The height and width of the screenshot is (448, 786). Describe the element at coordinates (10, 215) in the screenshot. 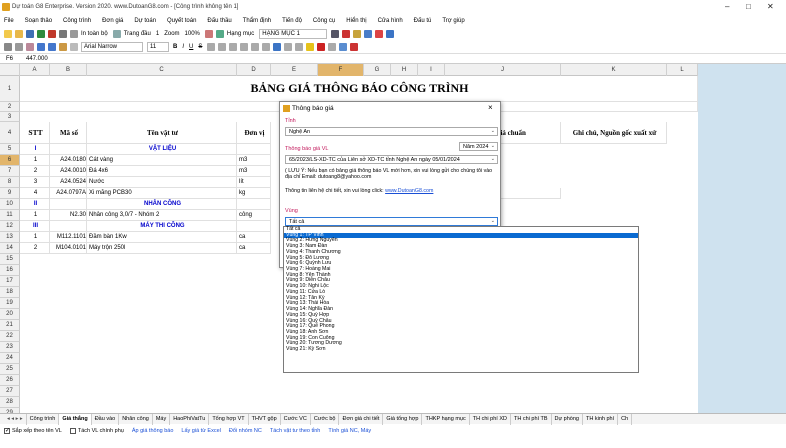

I see `row-header: 11` at that location.